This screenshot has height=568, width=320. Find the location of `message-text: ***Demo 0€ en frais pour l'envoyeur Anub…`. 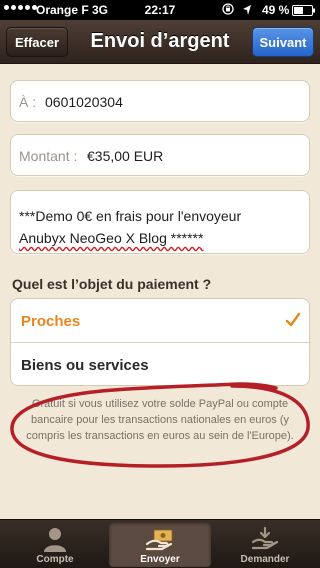

message-text: ***Demo 0€ en frais pour l'envoyeur Anub… is located at coordinates (160, 227).